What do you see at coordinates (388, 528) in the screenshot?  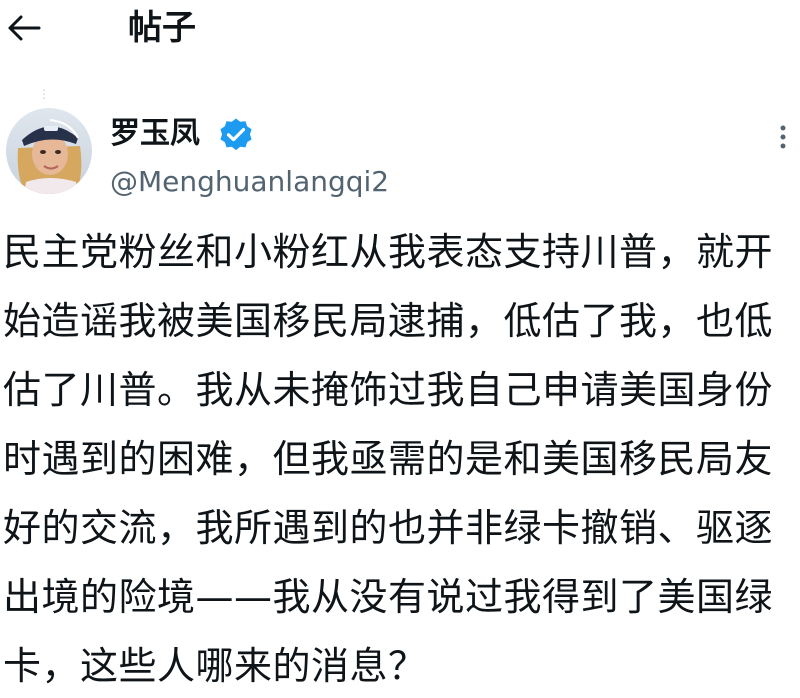 I see `post-text-line: 好的交流，我所遇到的也并非绿卡撤销、驱逐` at bounding box center [388, 528].